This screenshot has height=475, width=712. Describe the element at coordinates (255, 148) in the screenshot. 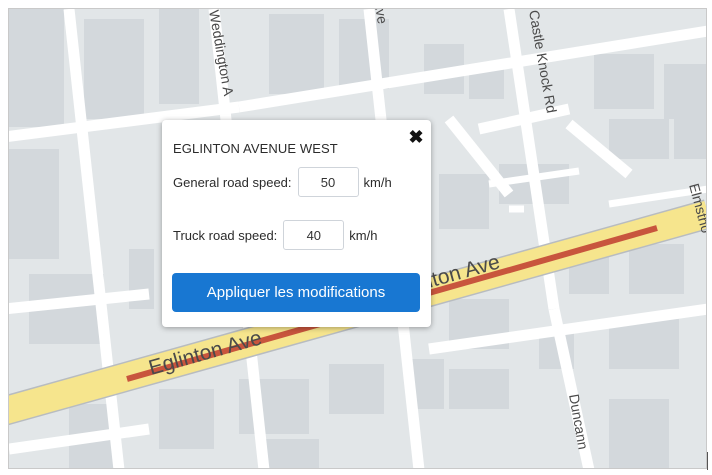

I see `road-name-title: EGLINTON AVENUE WEST` at that location.